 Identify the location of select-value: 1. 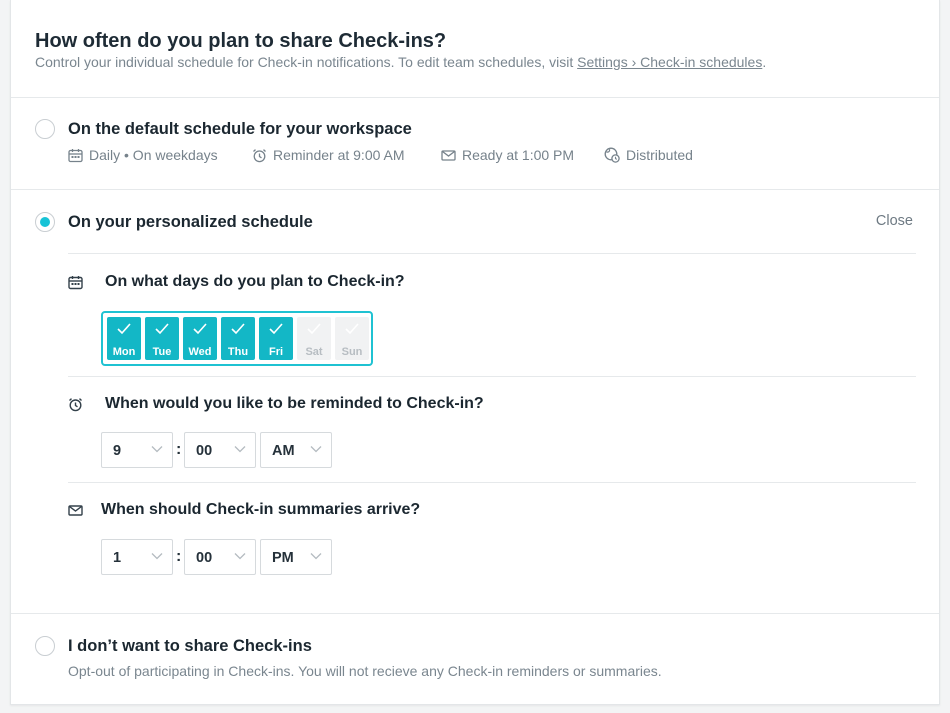
(117, 558).